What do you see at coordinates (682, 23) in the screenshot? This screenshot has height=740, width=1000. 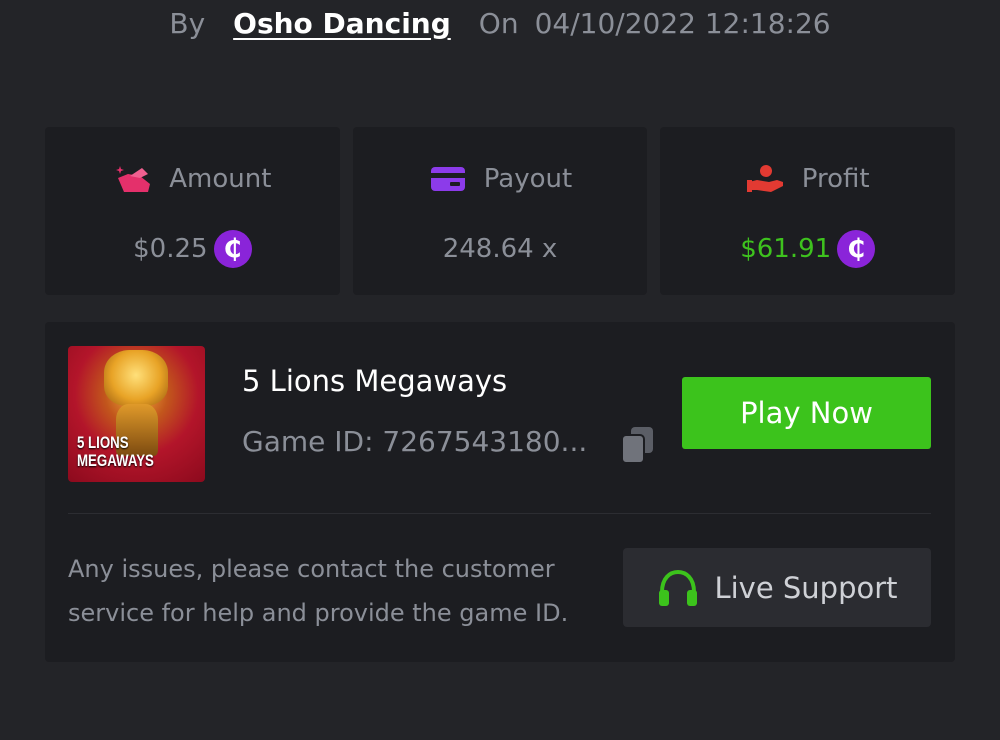 I see `bet-datetime: 04/10/2022 12:18:26` at bounding box center [682, 23].